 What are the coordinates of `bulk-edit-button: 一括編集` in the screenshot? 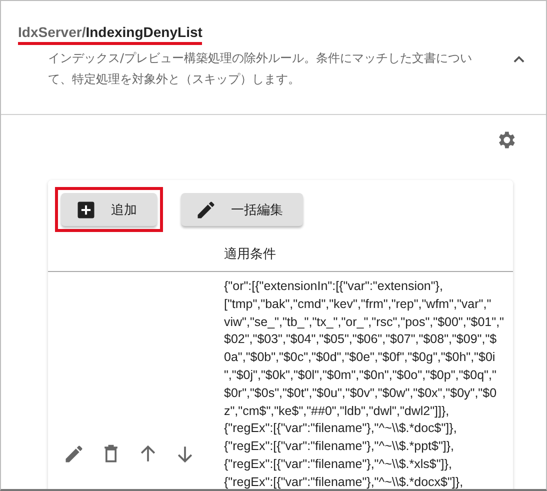 It's located at (242, 209).